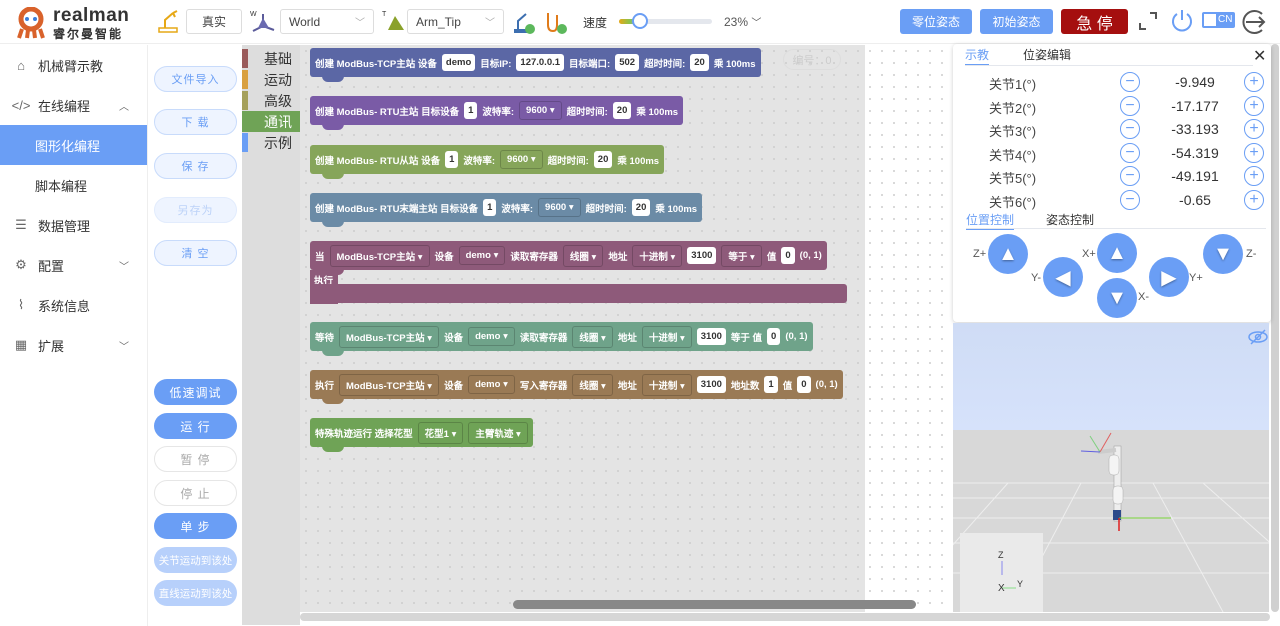 This screenshot has width=1280, height=626. I want to click on sidebar-item-graphical-programming: 图形化编程, so click(73, 145).